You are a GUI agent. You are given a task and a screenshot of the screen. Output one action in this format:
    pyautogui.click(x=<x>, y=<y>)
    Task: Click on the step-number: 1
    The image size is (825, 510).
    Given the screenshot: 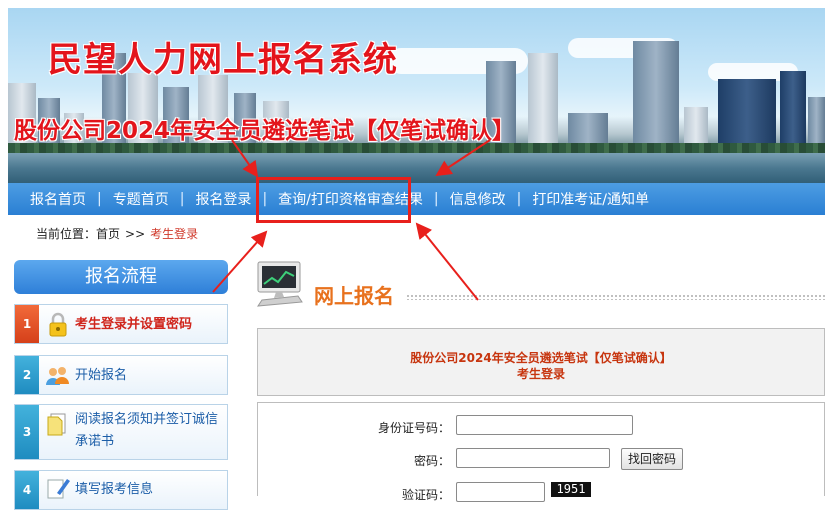 What is the action you would take?
    pyautogui.click(x=27, y=324)
    